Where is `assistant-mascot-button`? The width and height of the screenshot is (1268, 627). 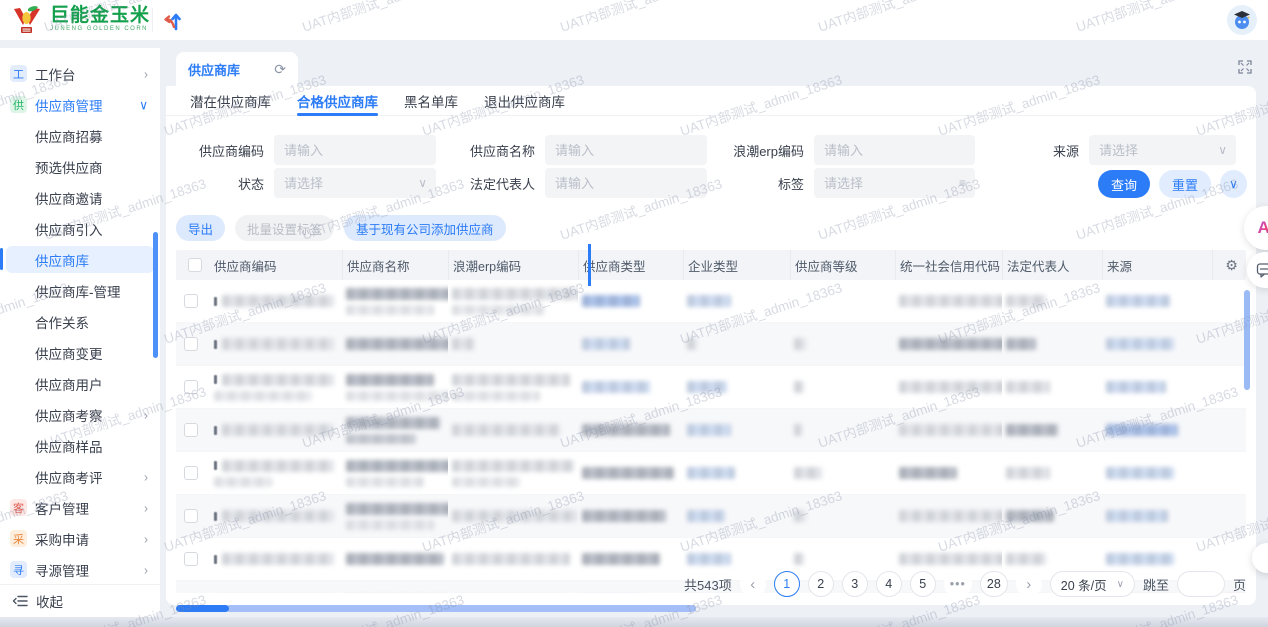 assistant-mascot-button is located at coordinates (1242, 20).